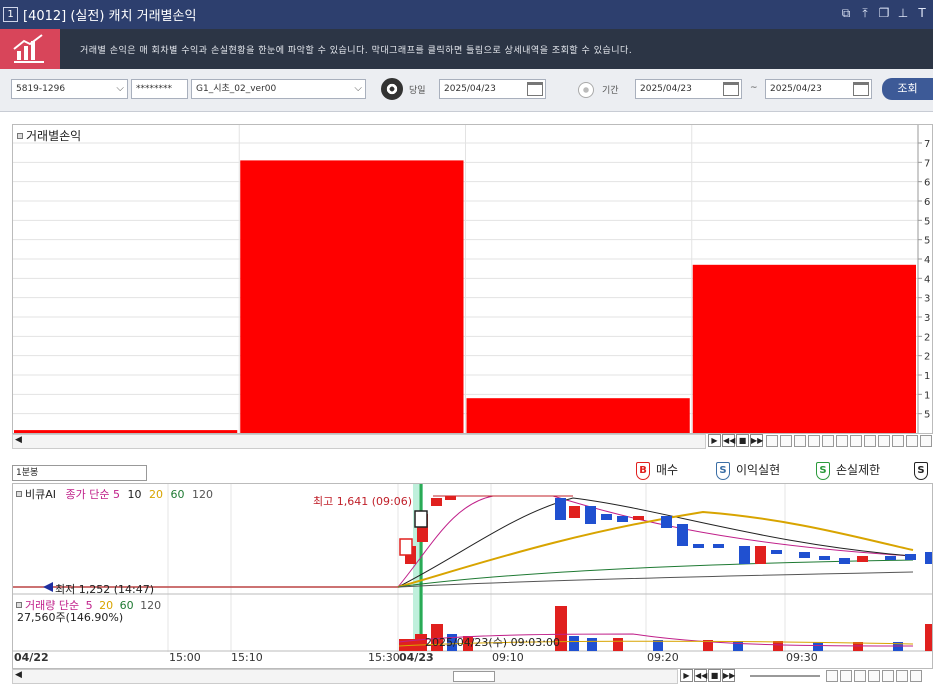  What do you see at coordinates (657, 470) in the screenshot?
I see `legend-buy: B 매수` at bounding box center [657, 470].